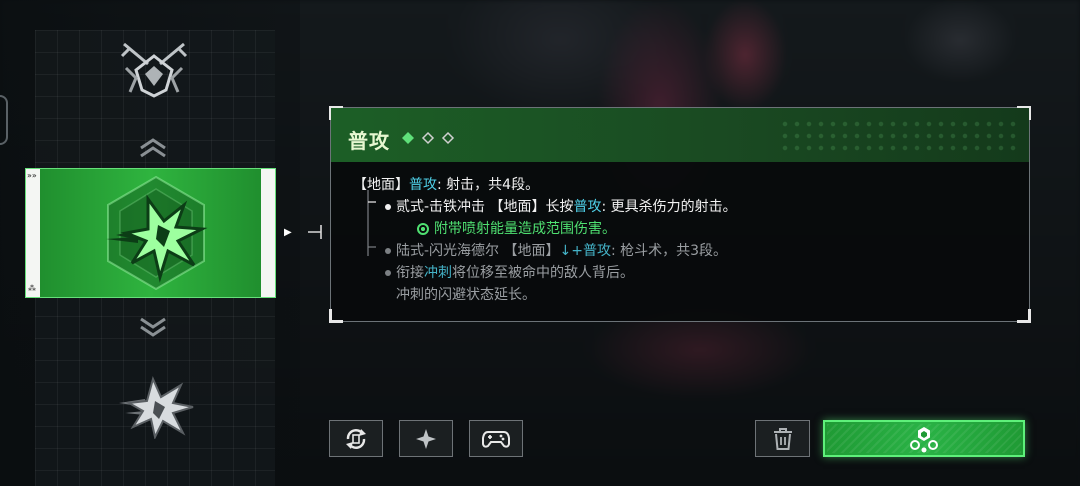 Image resolution: width=1080 pixels, height=486 pixels. What do you see at coordinates (155, 406) in the screenshot?
I see `impact-burst-icon` at bounding box center [155, 406].